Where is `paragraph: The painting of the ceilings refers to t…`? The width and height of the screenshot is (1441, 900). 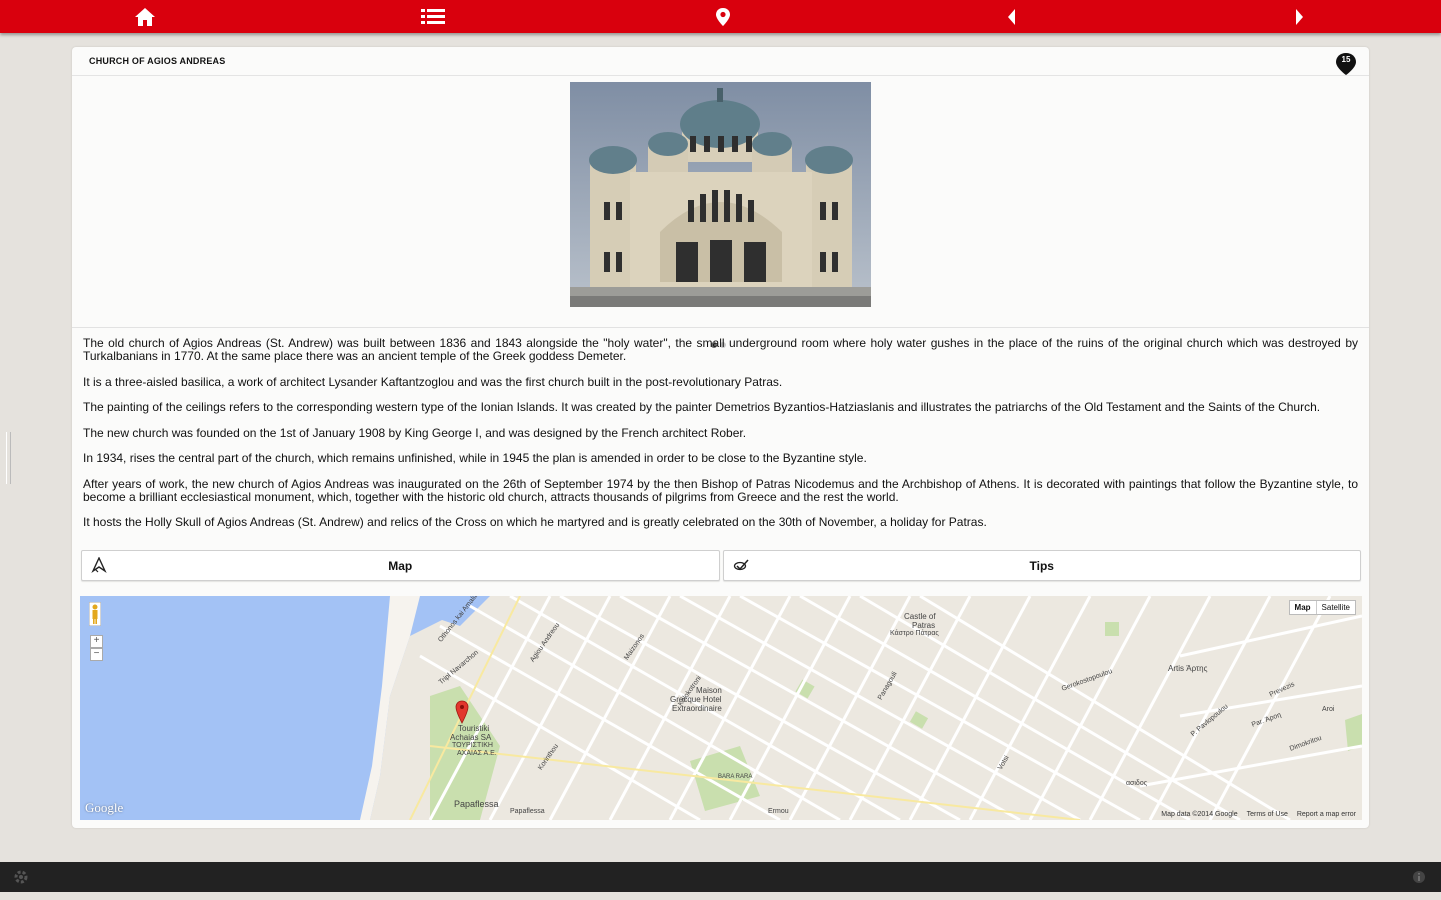 paragraph: The painting of the ceilings refers to t… is located at coordinates (702, 407).